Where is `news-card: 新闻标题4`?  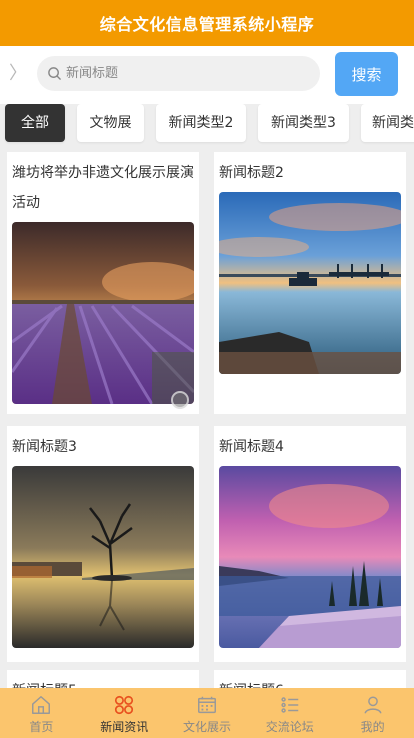
news-card: 新闻标题4 is located at coordinates (310, 544).